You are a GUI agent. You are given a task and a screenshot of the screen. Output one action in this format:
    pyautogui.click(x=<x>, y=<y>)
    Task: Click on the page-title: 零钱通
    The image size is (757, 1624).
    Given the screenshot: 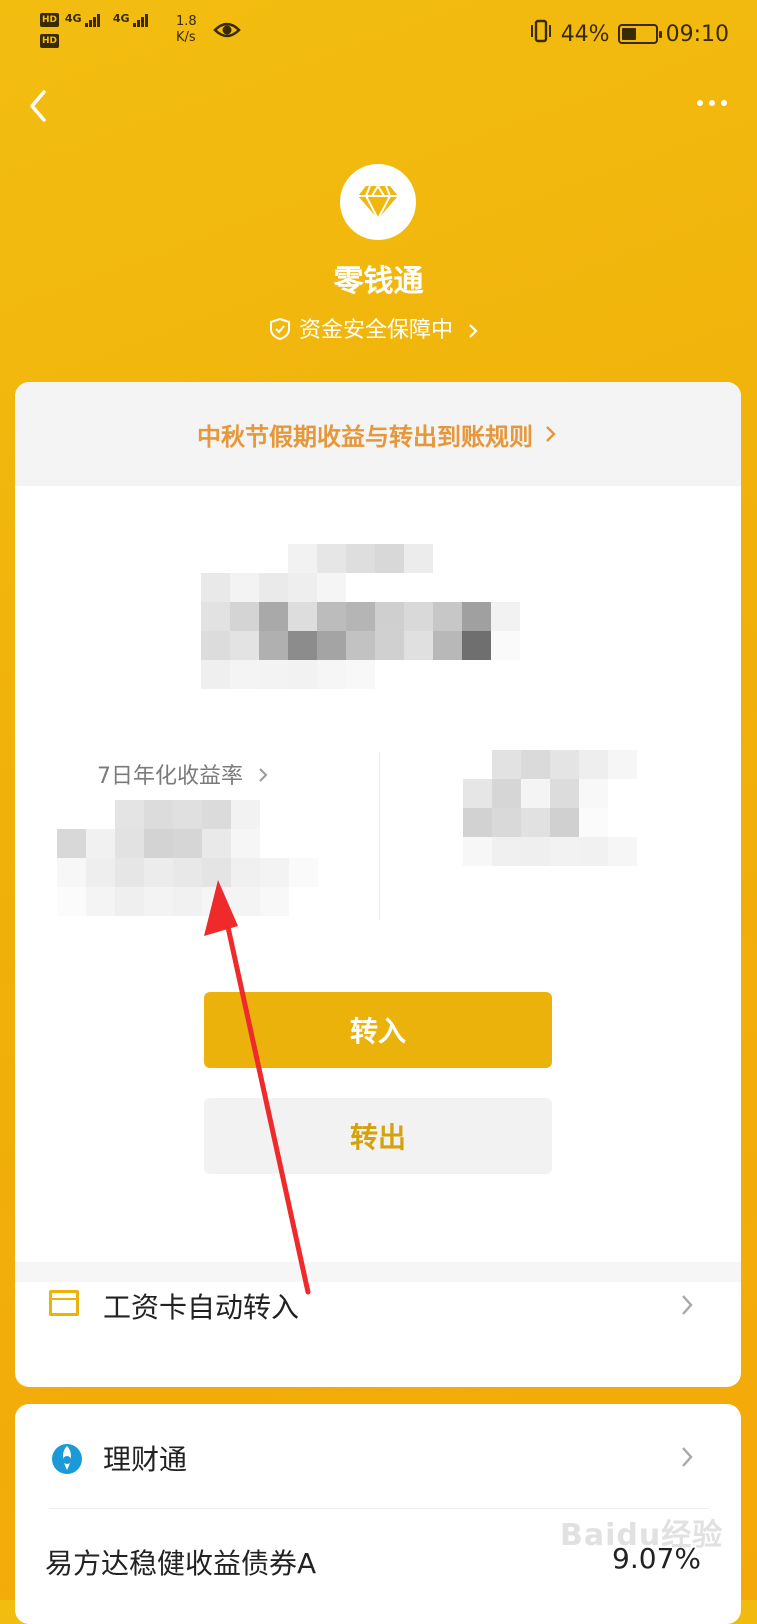 What is the action you would take?
    pyautogui.click(x=378, y=281)
    